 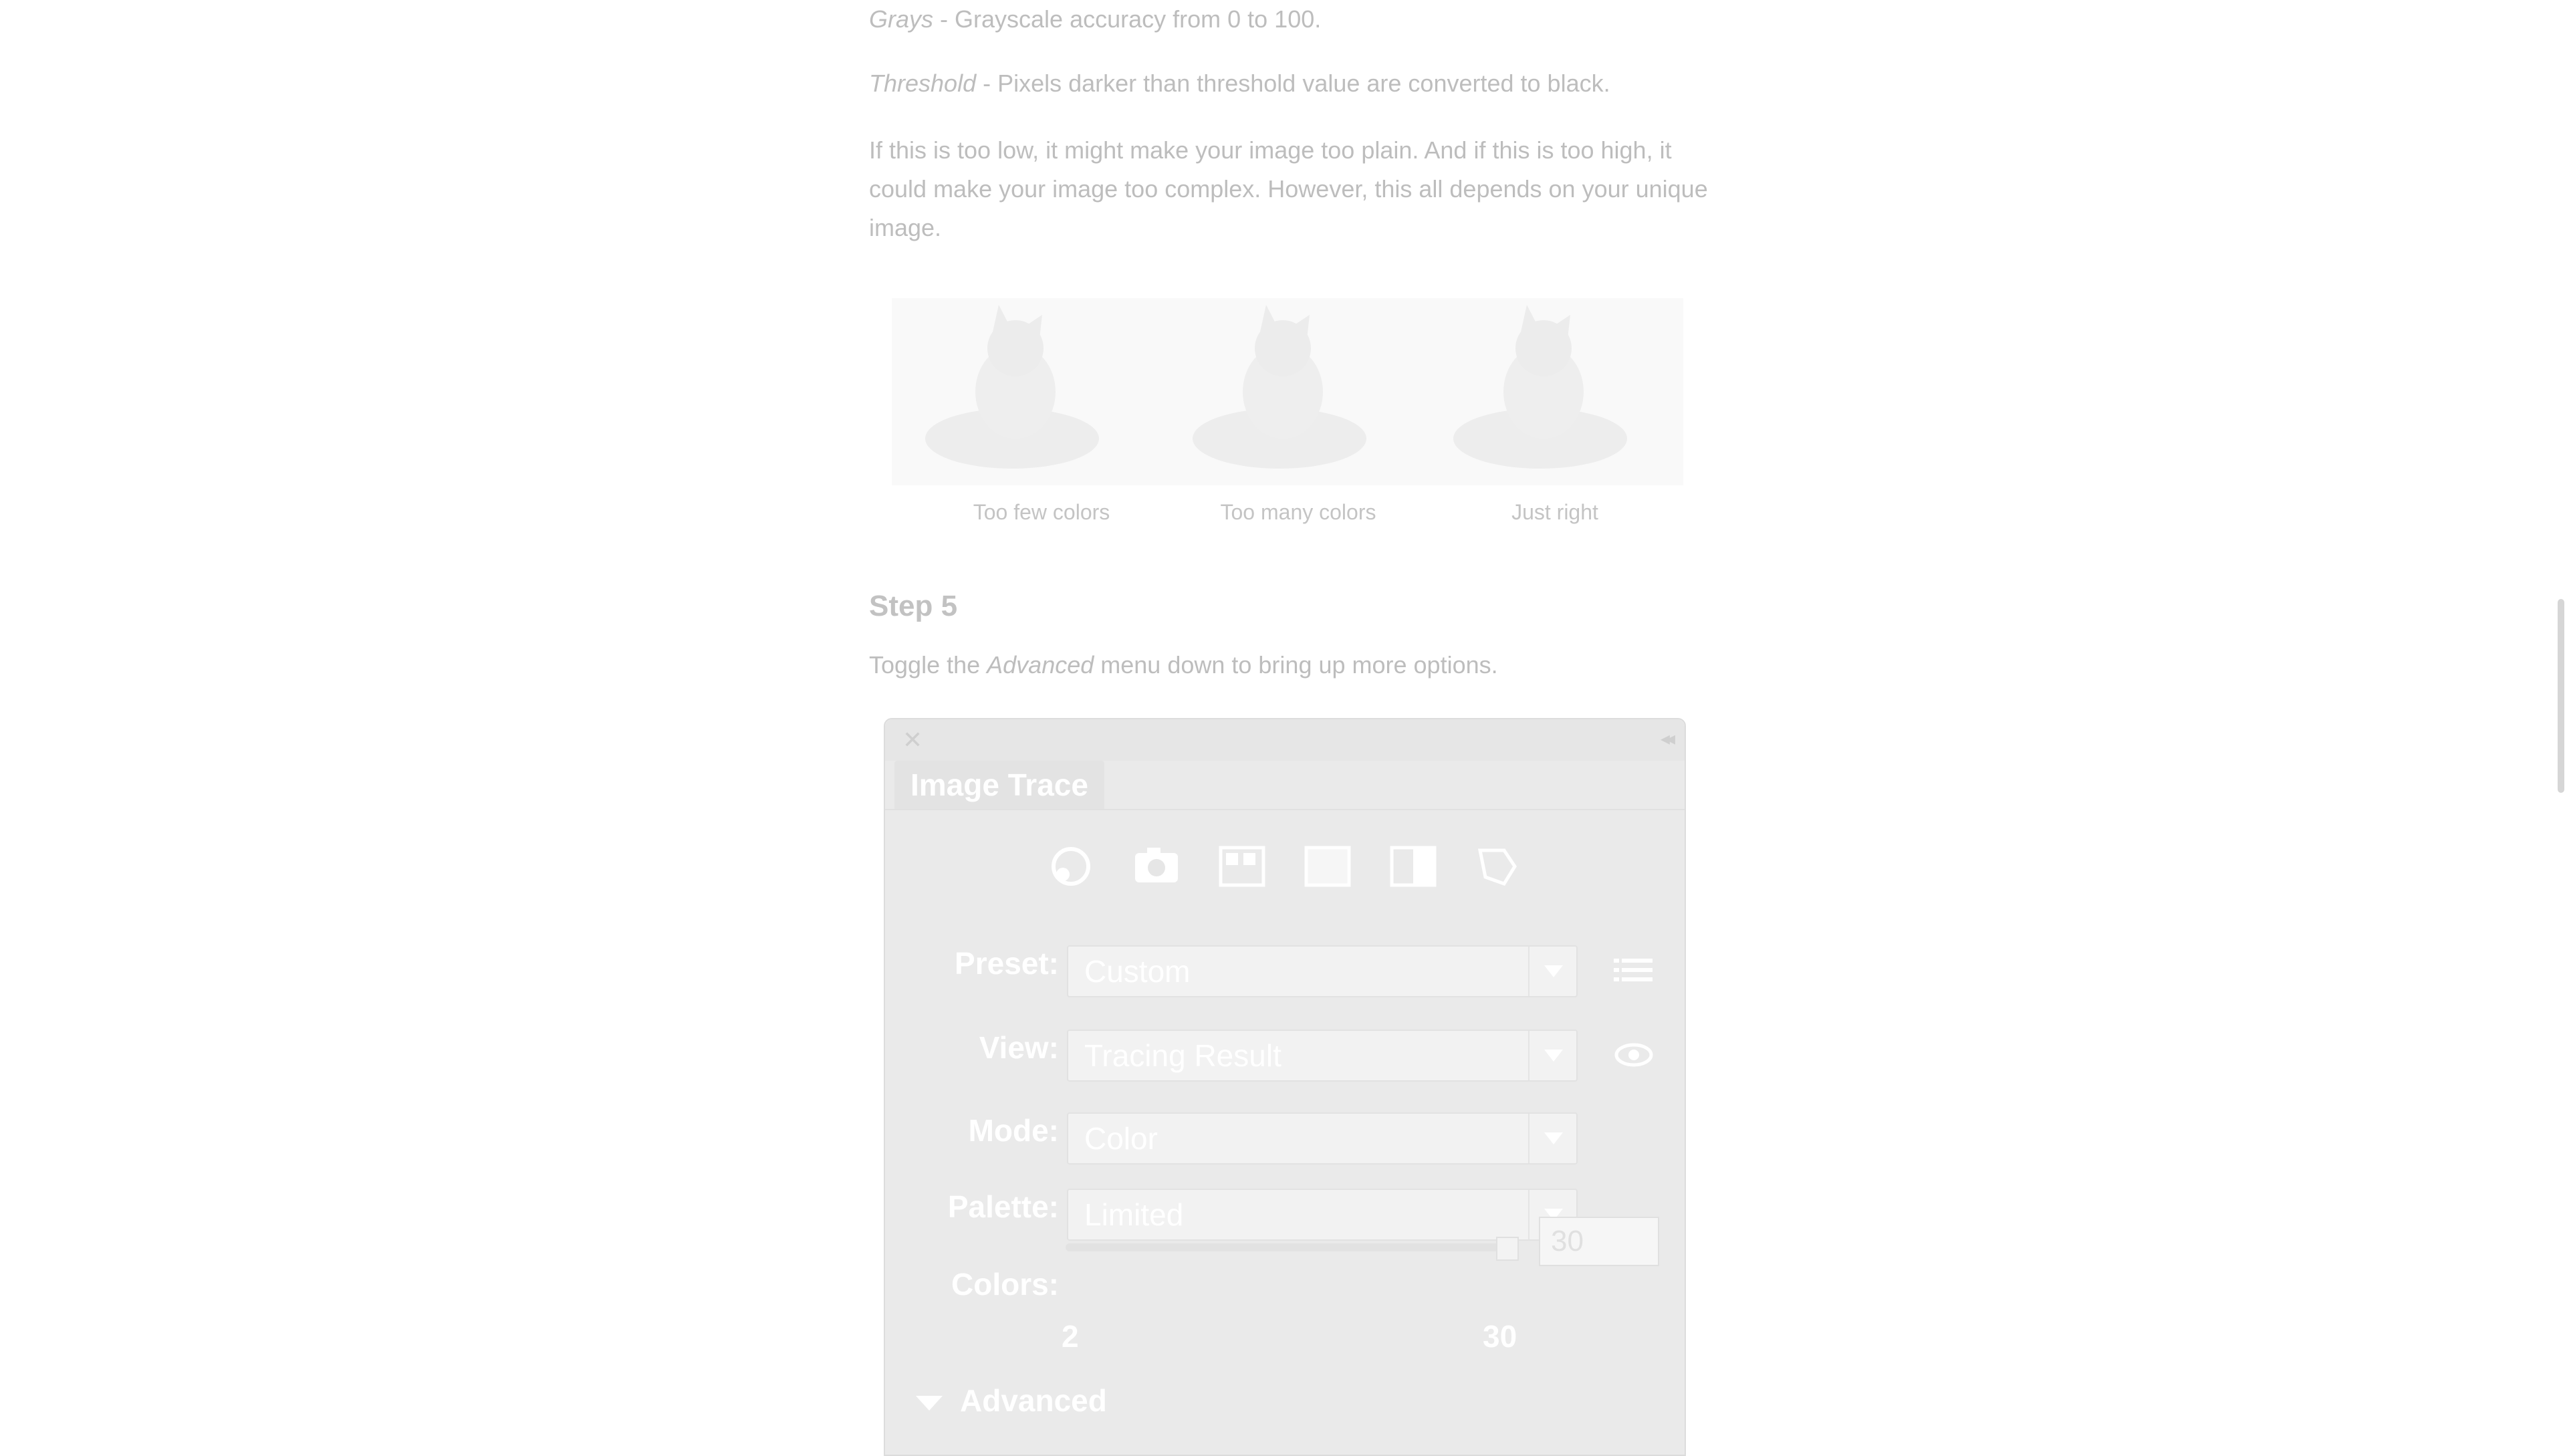 What do you see at coordinates (1599, 1241) in the screenshot?
I see `colors-input: 30` at bounding box center [1599, 1241].